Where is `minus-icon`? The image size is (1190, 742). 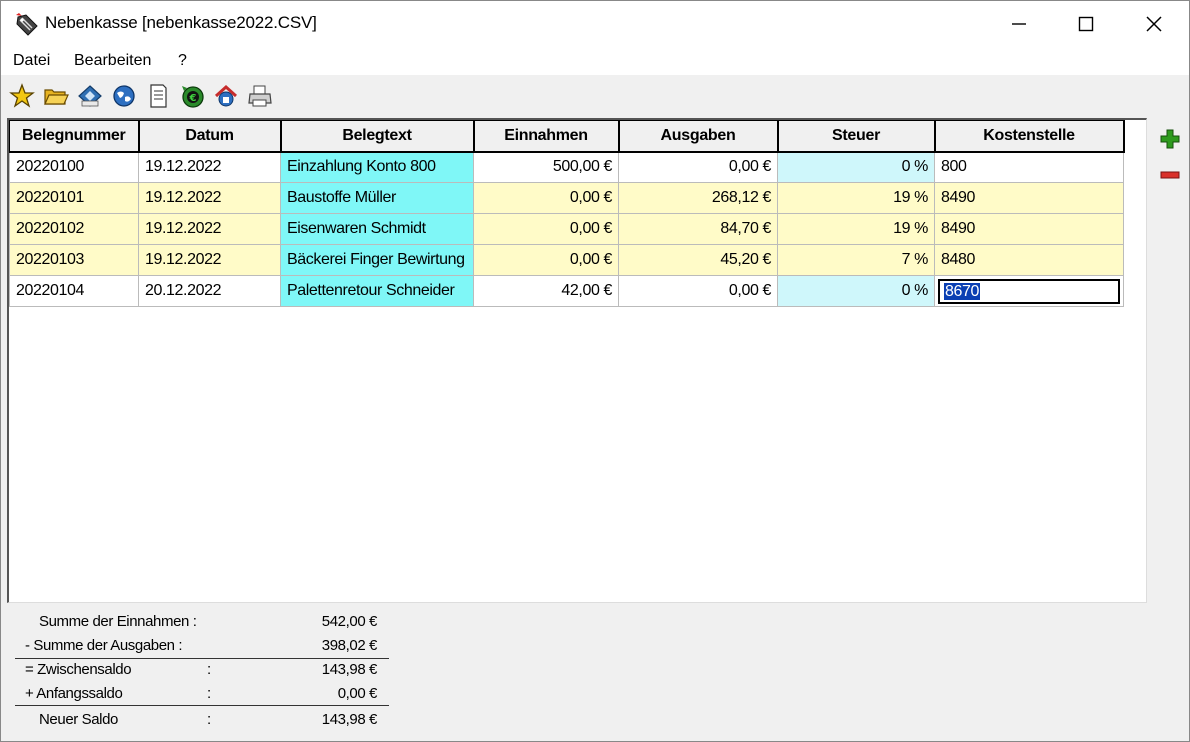 minus-icon is located at coordinates (1170, 175).